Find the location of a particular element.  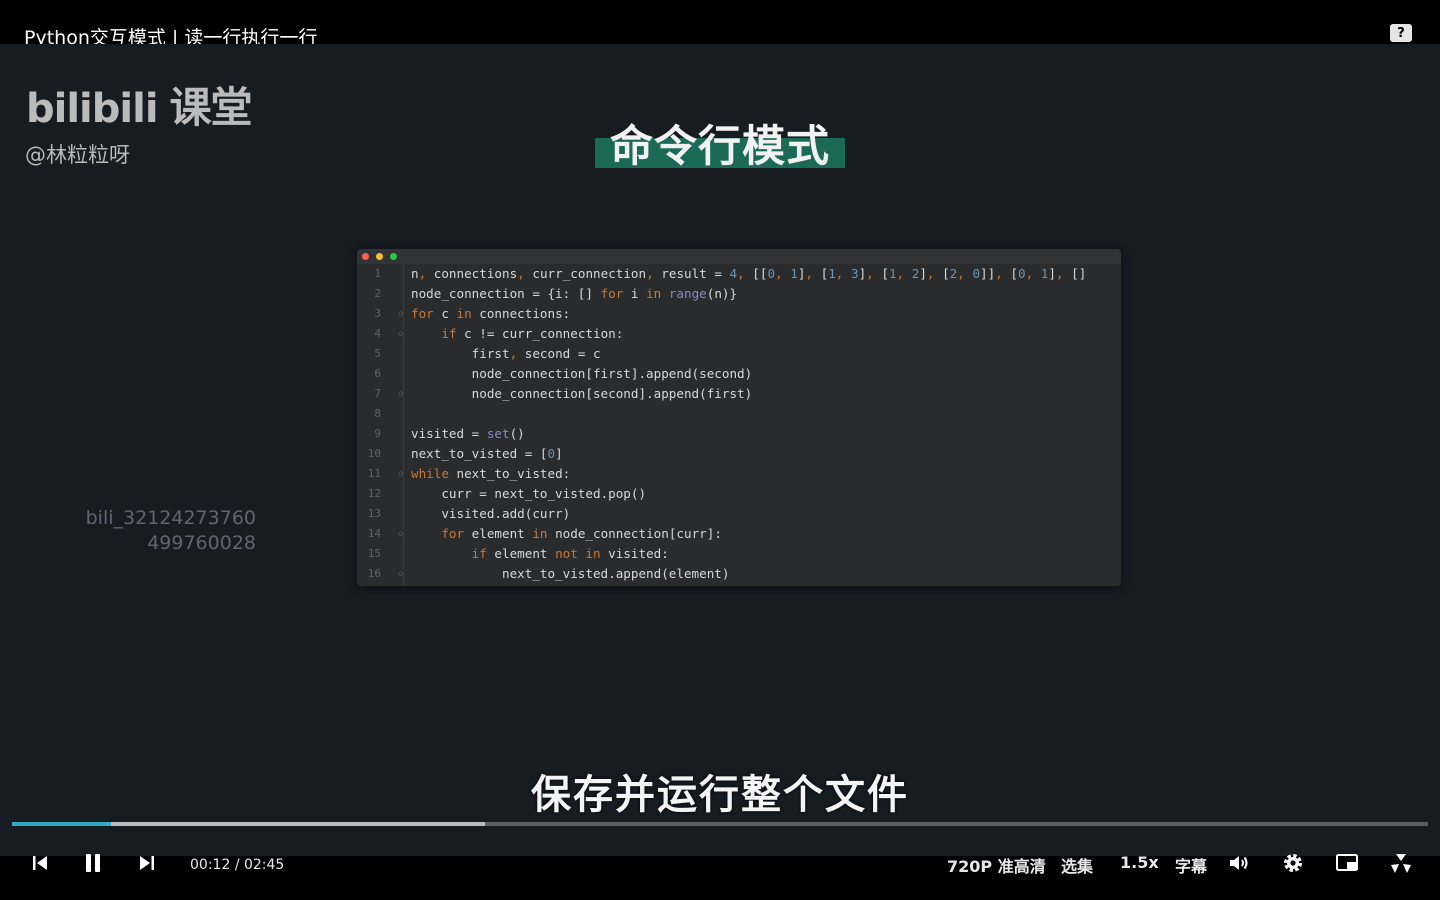

code-line-4: 4 ◇ if c != curr_connection: is located at coordinates (499, 333).